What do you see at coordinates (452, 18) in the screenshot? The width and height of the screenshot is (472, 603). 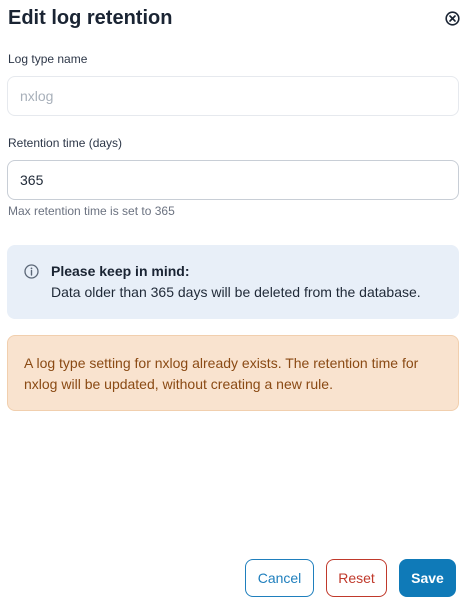 I see `close-icon` at bounding box center [452, 18].